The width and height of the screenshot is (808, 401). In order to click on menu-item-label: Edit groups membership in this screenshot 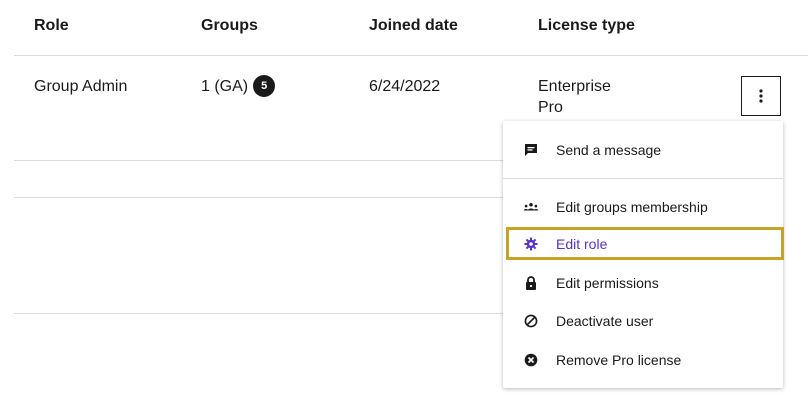, I will do `click(632, 207)`.